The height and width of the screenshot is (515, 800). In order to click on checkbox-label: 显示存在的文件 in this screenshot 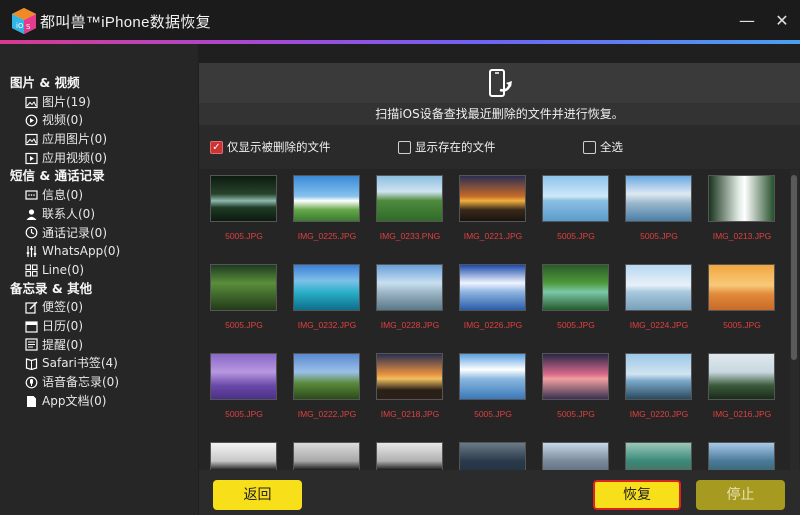, I will do `click(455, 147)`.